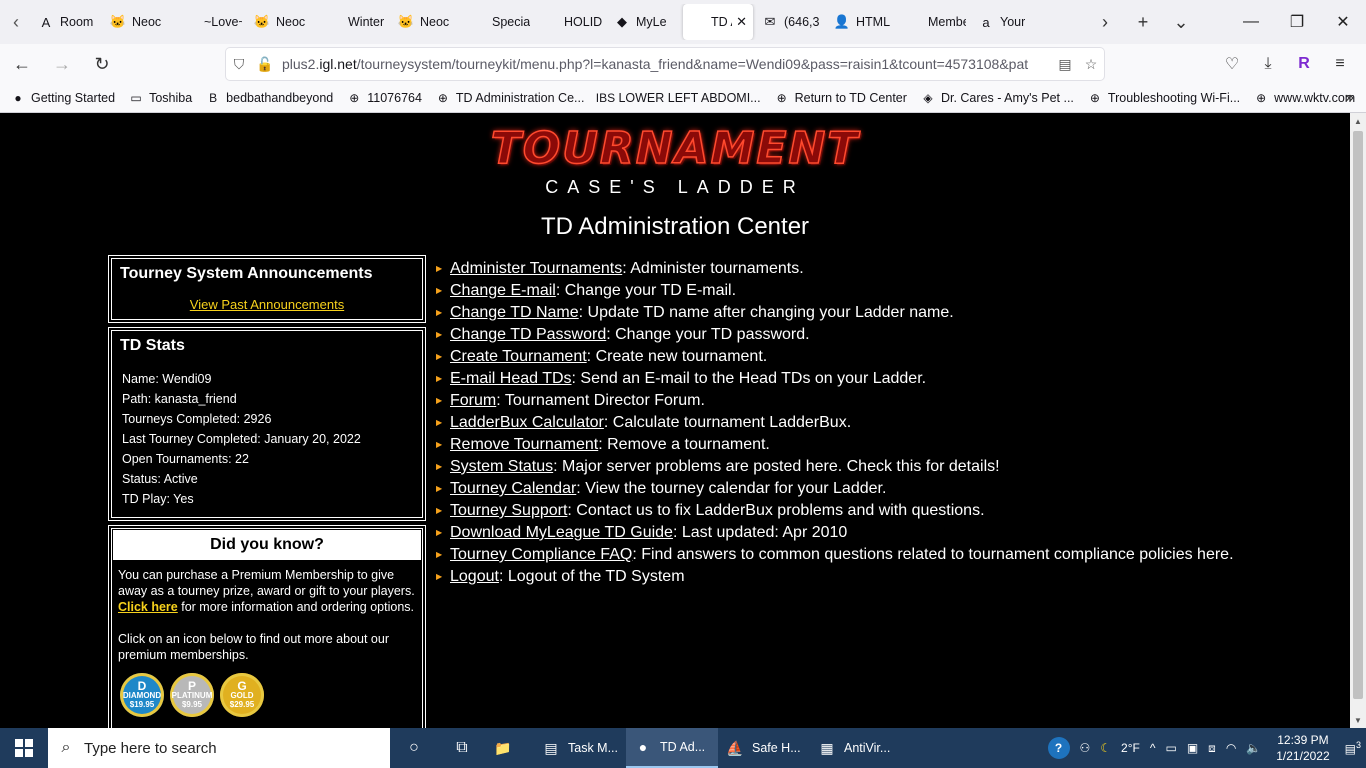  Describe the element at coordinates (219, 748) in the screenshot. I see `taskbar-search-input: ⌕ Type here to search` at that location.